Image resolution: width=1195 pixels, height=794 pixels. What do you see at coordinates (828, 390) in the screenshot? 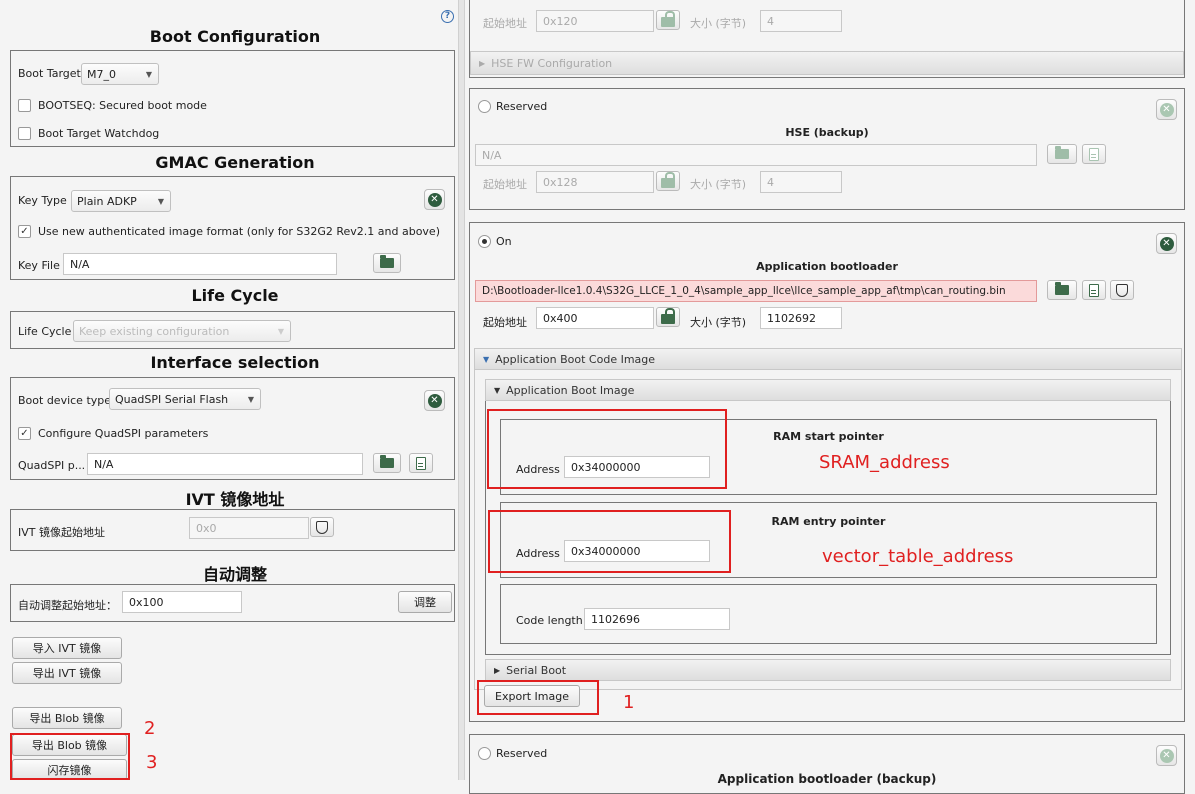
I see `app-boot-image-header: ▼ Application Boot Image` at bounding box center [828, 390].